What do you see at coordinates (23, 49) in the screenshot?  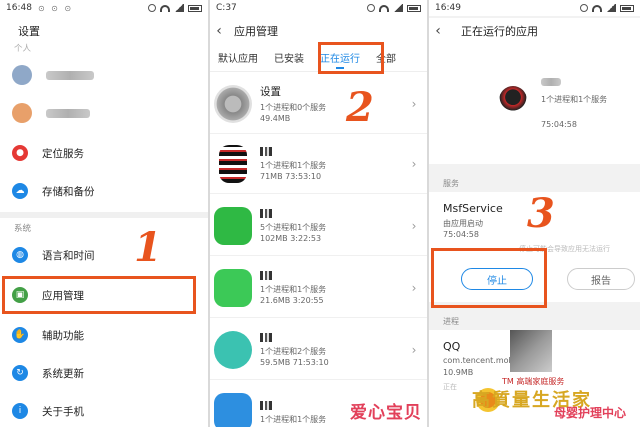 I see `section-header-personal: 个人` at bounding box center [23, 49].